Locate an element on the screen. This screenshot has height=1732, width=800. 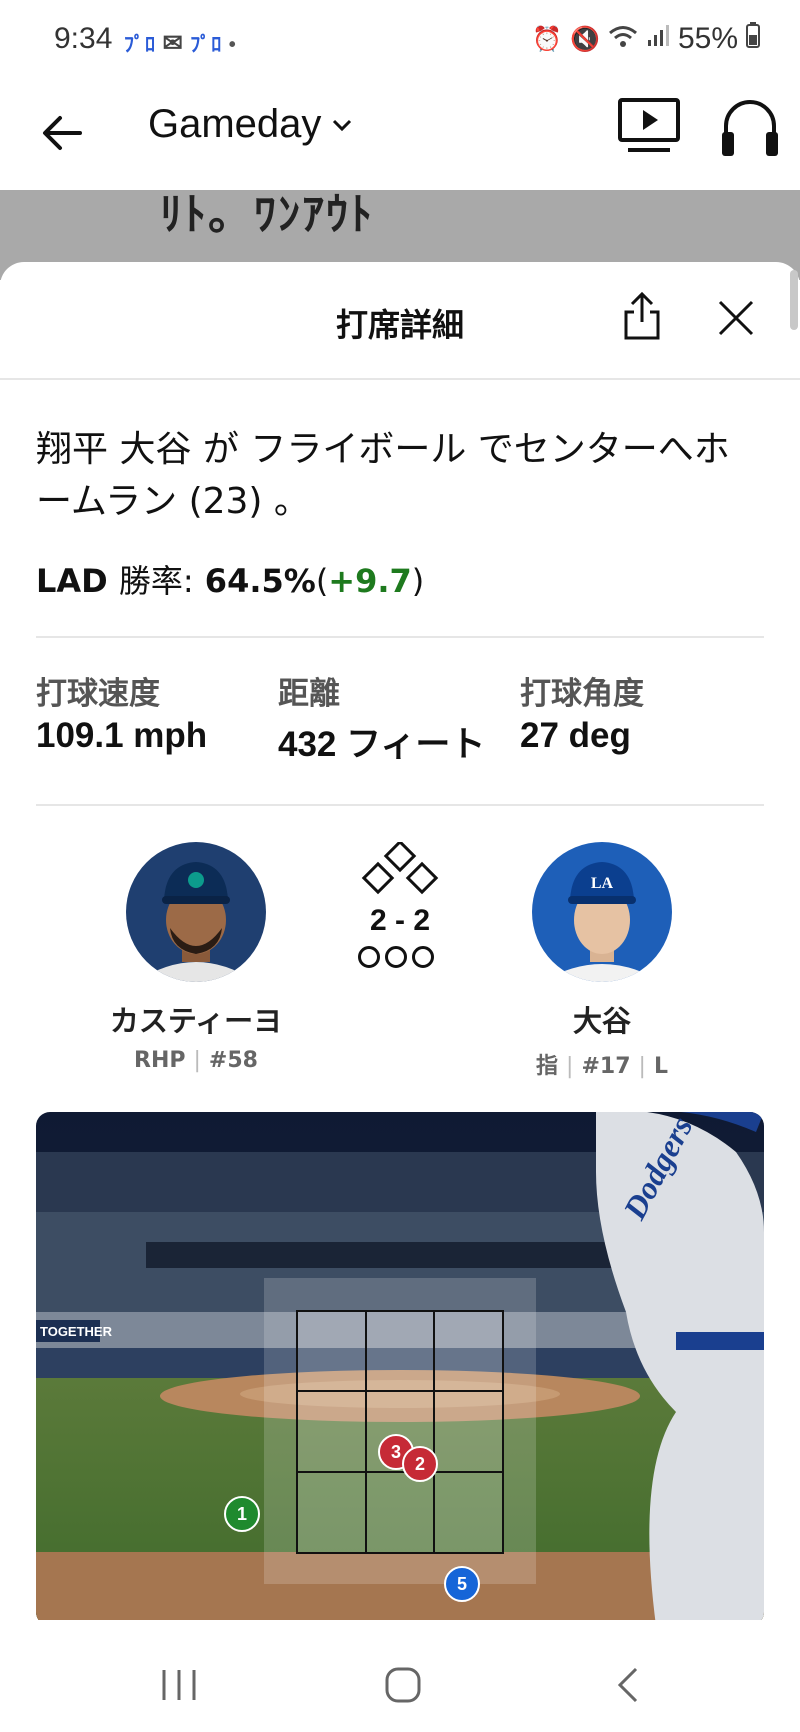
notification-icons: ﾌﾟﾛ ✉ ﾌﾟﾛ • is located at coordinates (180, 43).